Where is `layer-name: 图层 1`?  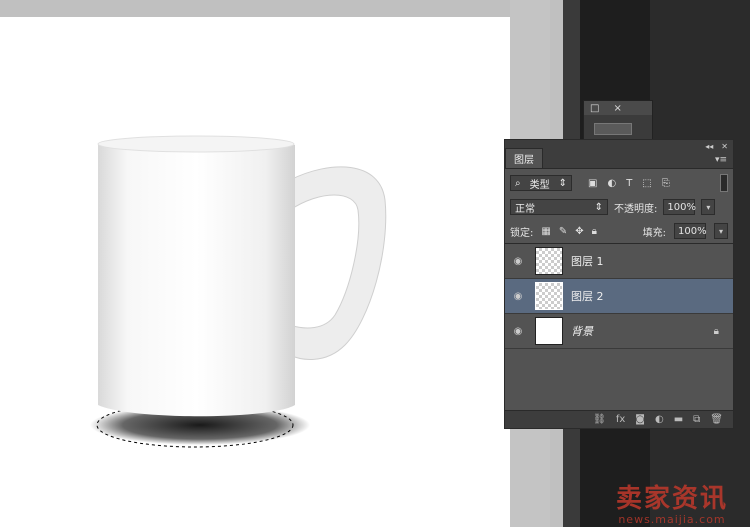 layer-name: 图层 1 is located at coordinates (587, 261).